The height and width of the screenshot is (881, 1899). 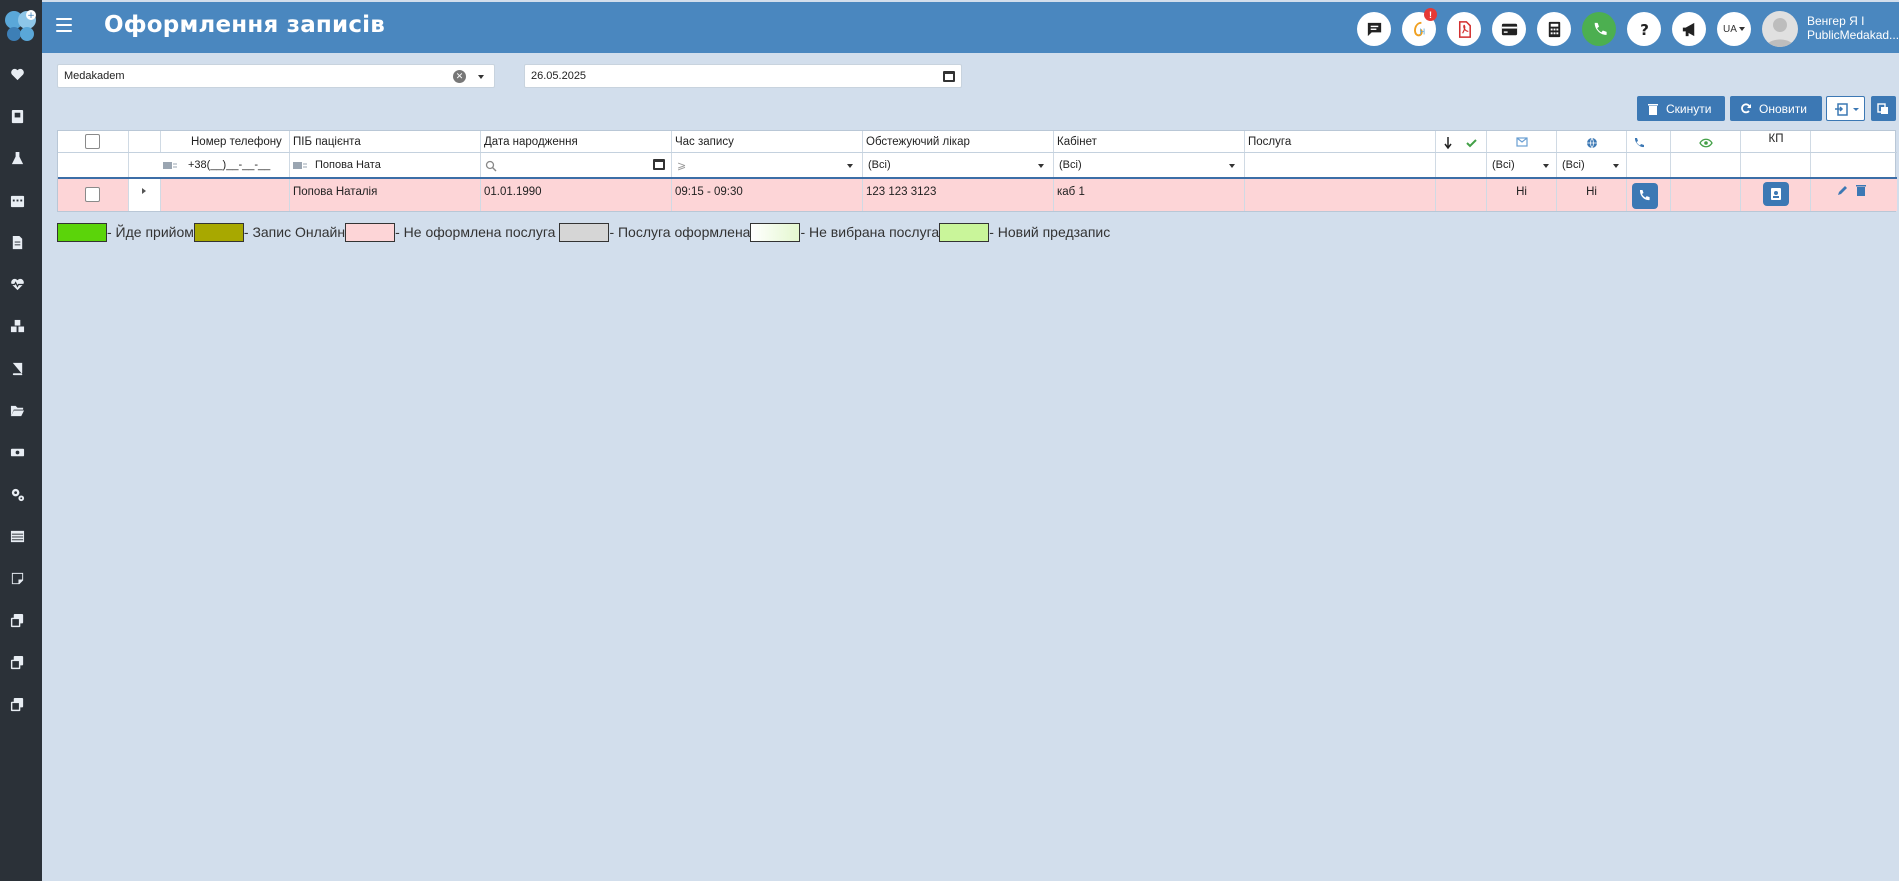 What do you see at coordinates (1780, 29) in the screenshot?
I see `avatar` at bounding box center [1780, 29].